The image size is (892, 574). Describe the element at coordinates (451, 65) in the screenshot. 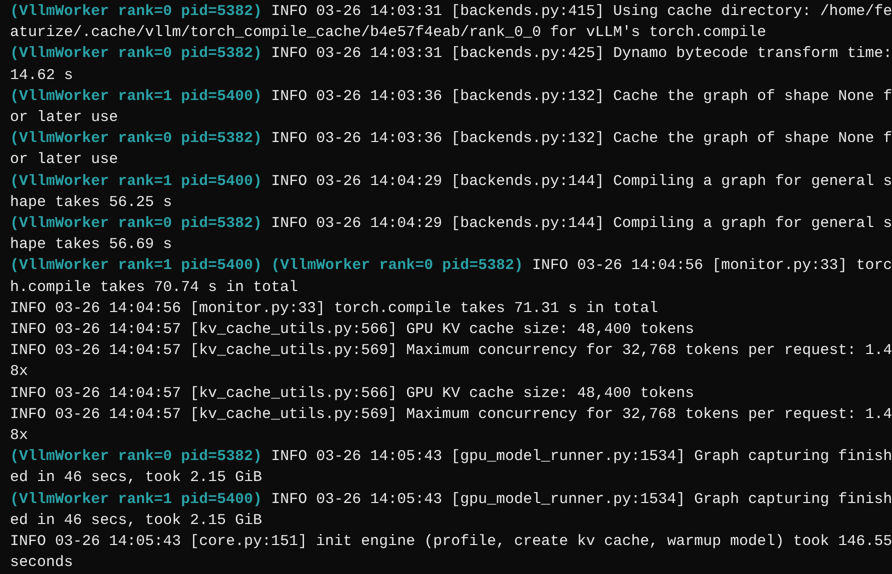

I see `log-line: (VllmWorker rank=0 pid=5382) INFO 03-26 14:03:31 [backends.py:425] Dynamo bytecode transform time: 14.62 s` at that location.